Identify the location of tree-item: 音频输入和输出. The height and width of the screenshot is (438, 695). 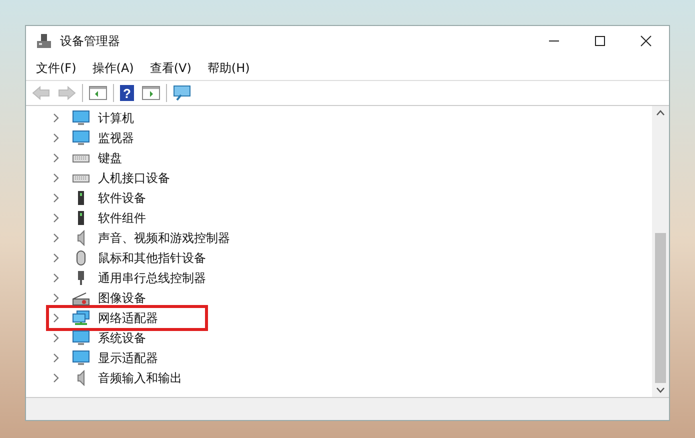
(140, 378).